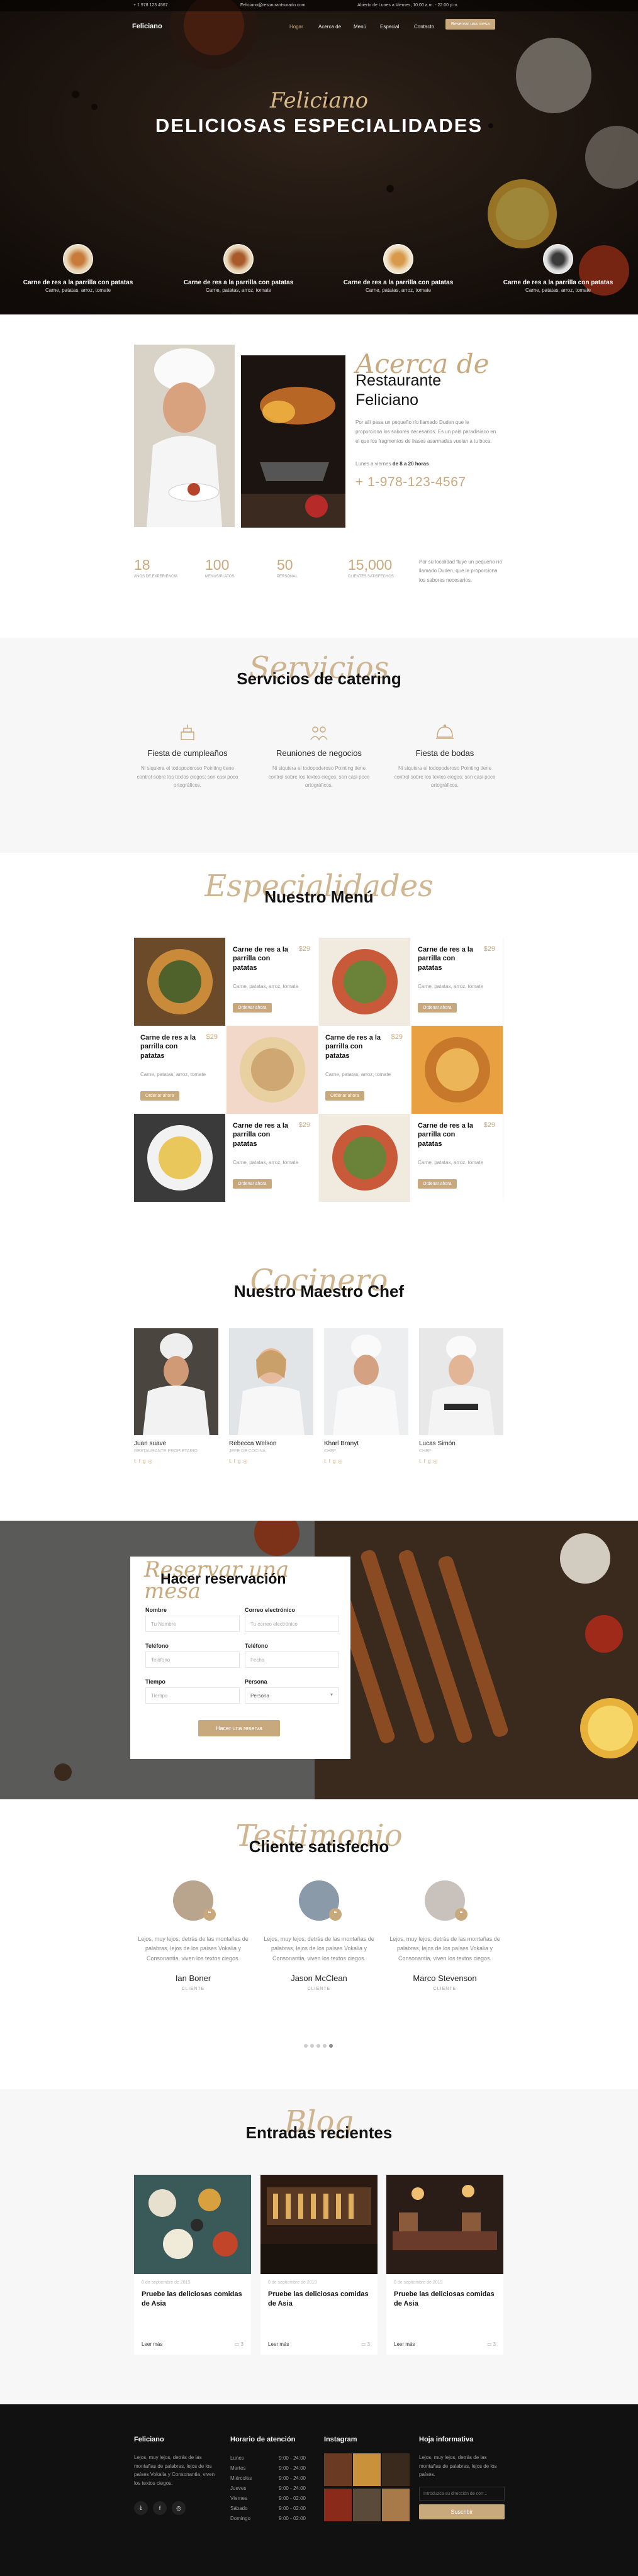 Image resolution: width=638 pixels, height=2576 pixels. What do you see at coordinates (424, 27) in the screenshot?
I see `nav-link-contact: Contacto` at bounding box center [424, 27].